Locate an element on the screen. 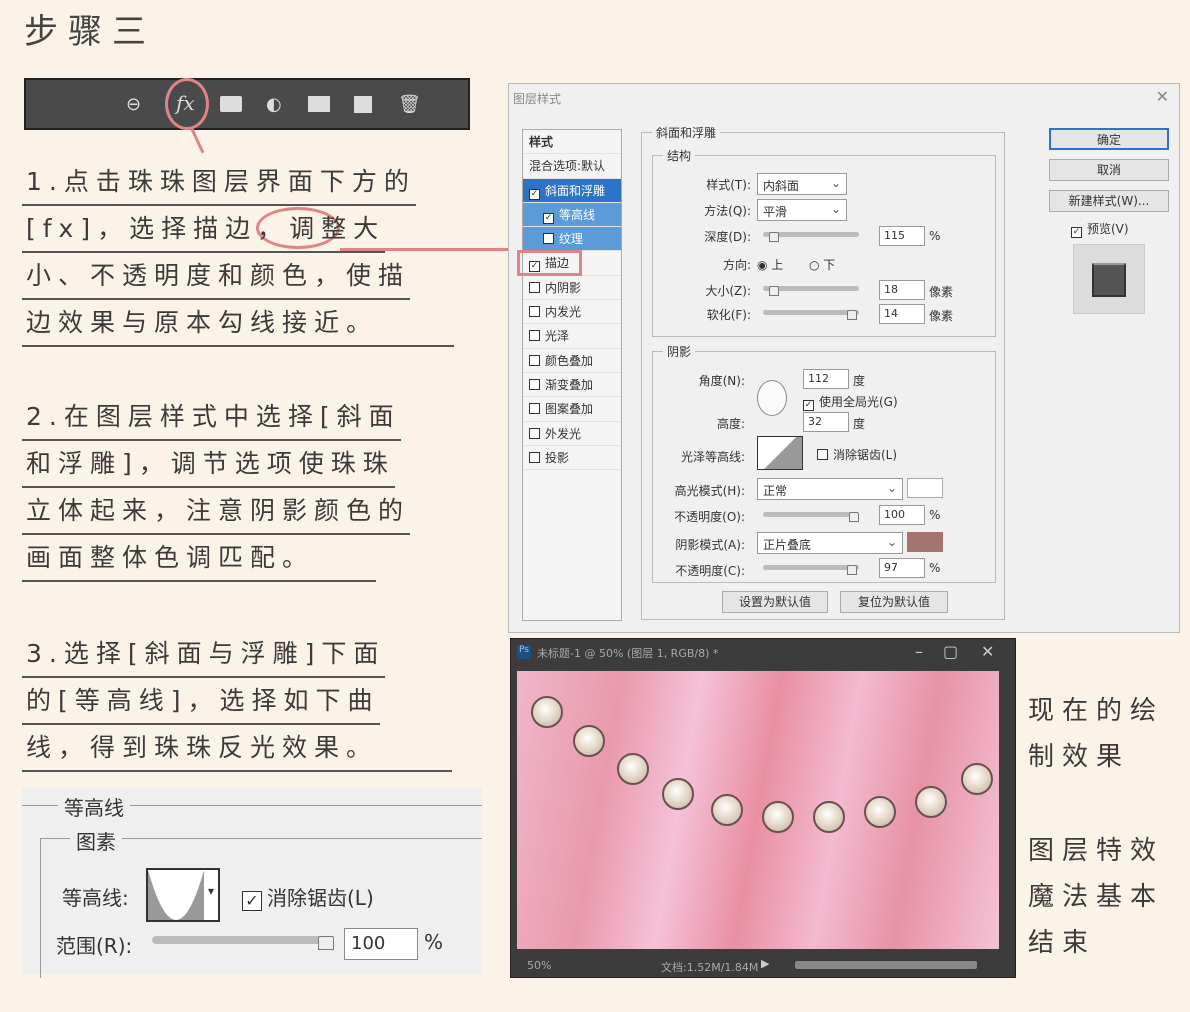 This screenshot has width=1190, height=1012. layers-panel-toolbar: ⊖ fx ◐ 🗑 is located at coordinates (247, 104).